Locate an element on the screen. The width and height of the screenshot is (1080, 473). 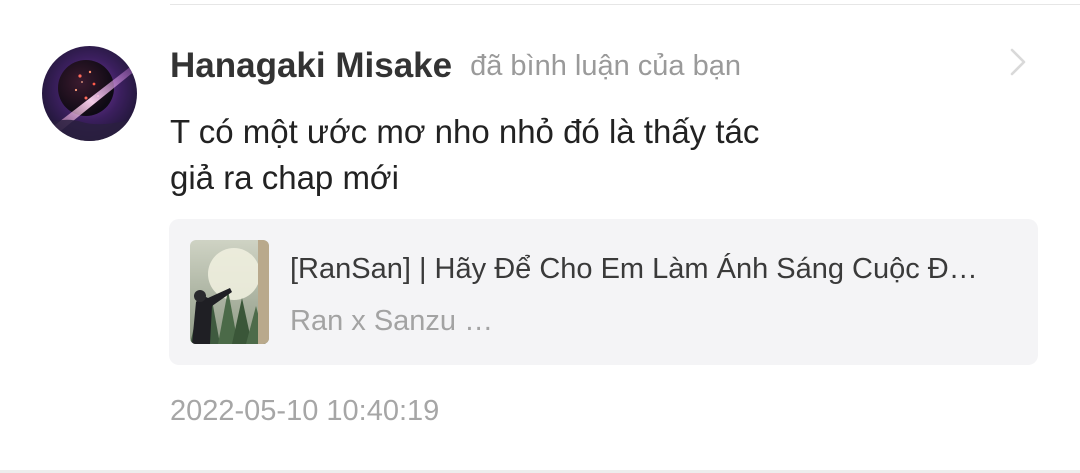
action-text: đã bình luận của bạn is located at coordinates (605, 65).